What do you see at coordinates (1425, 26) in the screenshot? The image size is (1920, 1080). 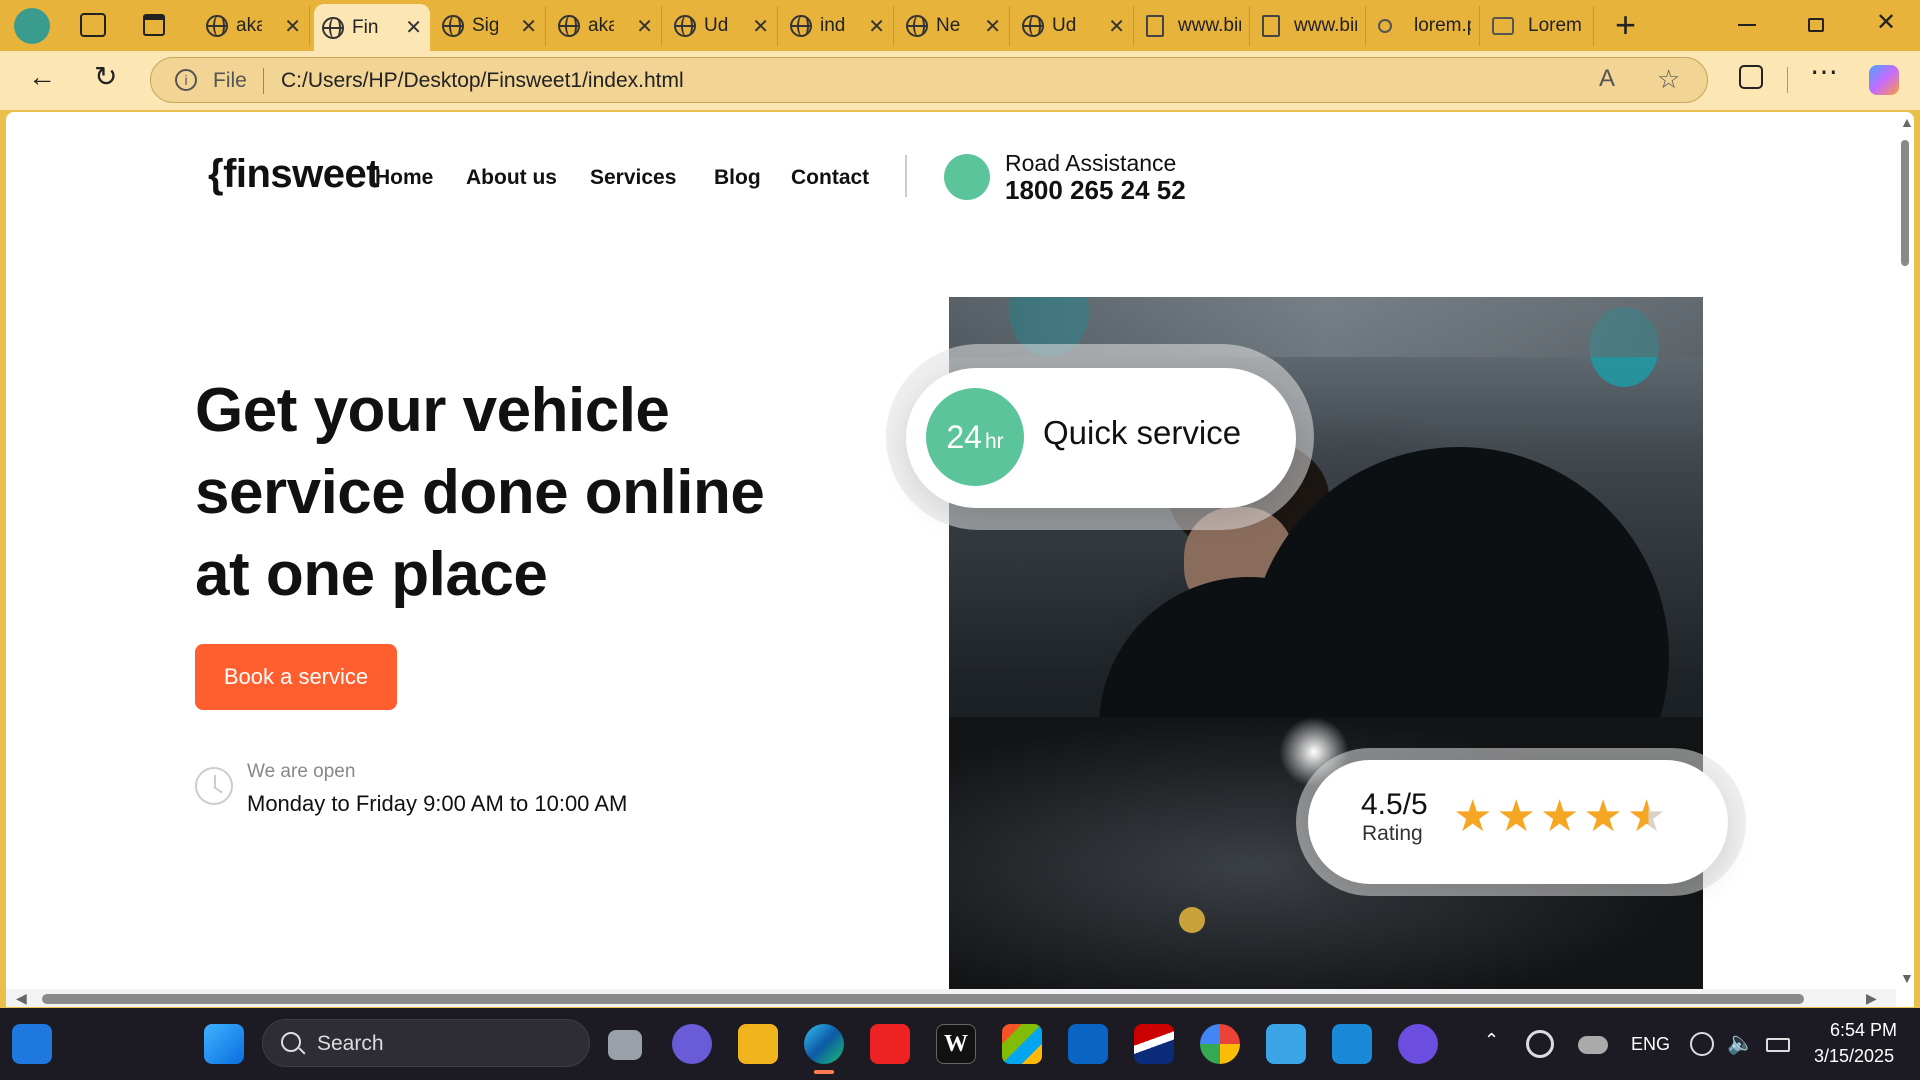 I see `tab-11: lorem.p` at bounding box center [1425, 26].